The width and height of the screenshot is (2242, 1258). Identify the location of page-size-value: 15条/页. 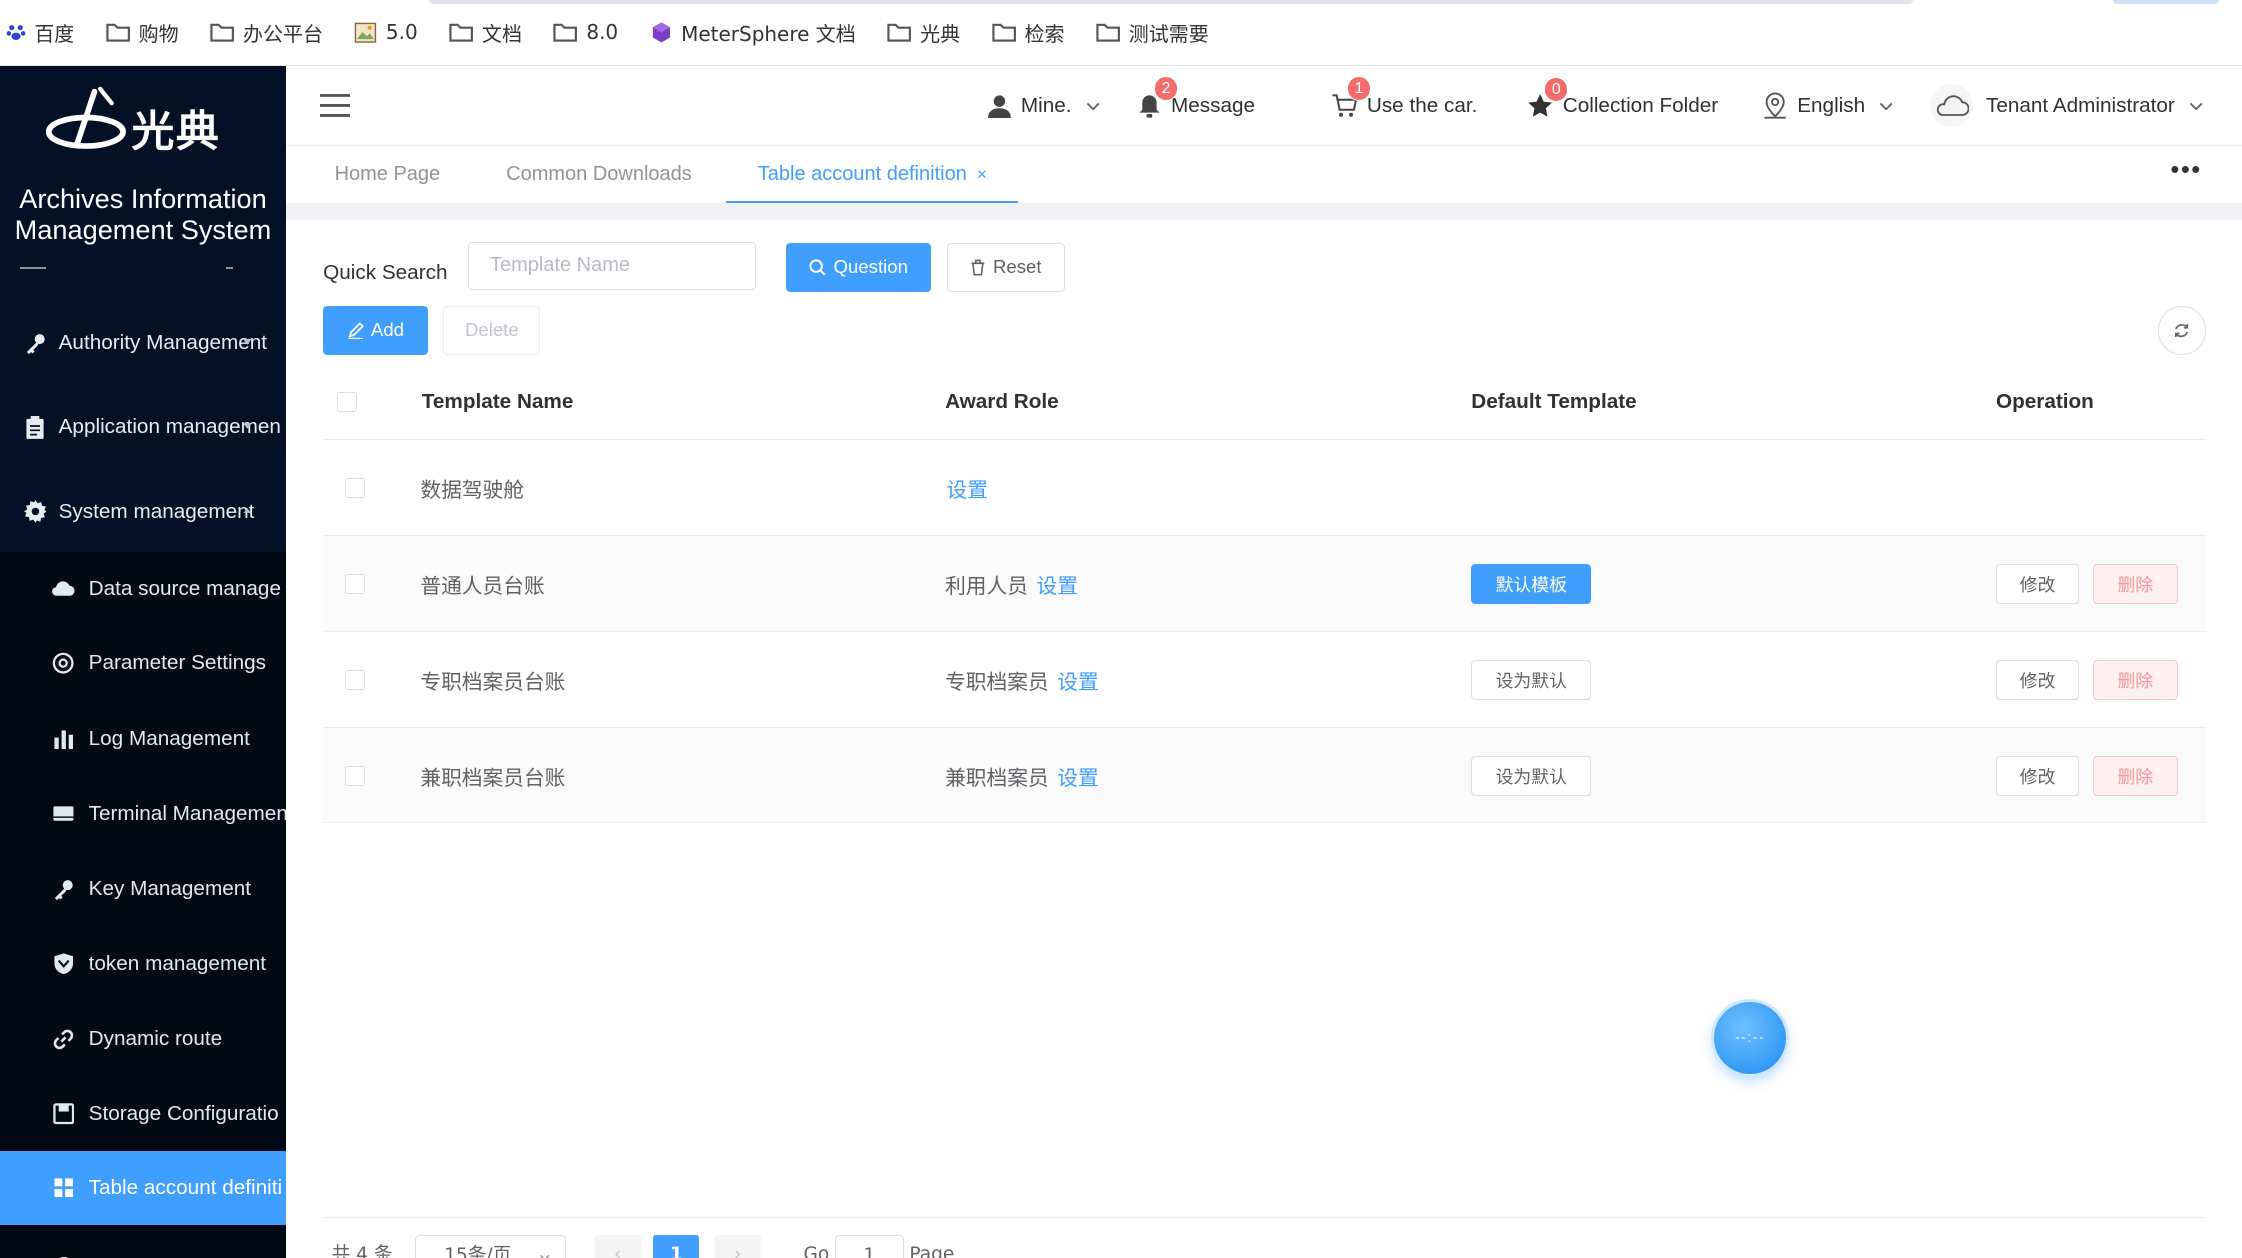
(478, 1251).